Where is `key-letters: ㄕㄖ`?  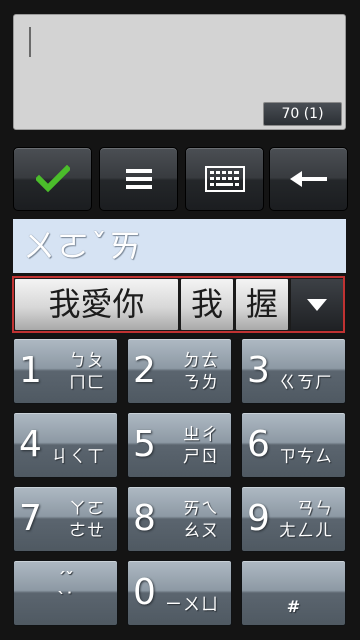
key-letters: ㄕㄖ is located at coordinates (201, 457).